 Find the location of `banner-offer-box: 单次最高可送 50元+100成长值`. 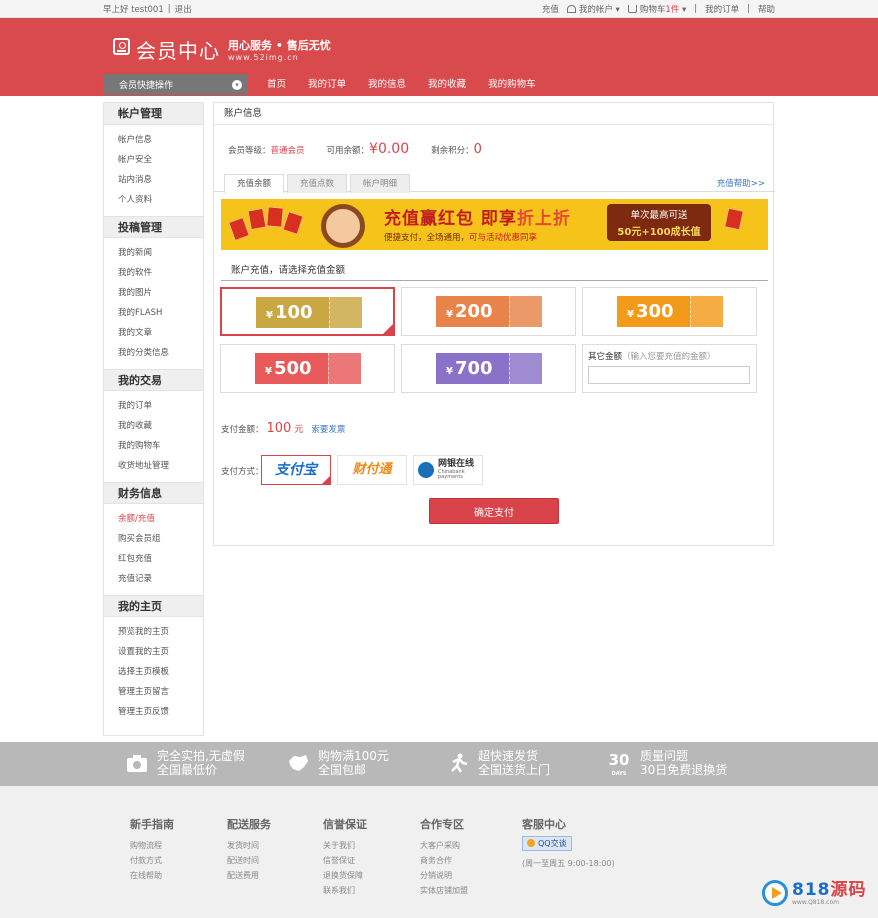

banner-offer-box: 单次最高可送 50元+100成长值 is located at coordinates (659, 222).